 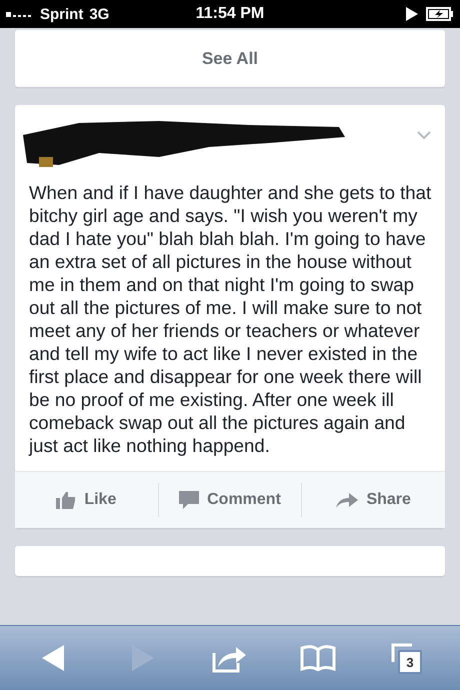 I want to click on see-all-link: See All, so click(x=230, y=58).